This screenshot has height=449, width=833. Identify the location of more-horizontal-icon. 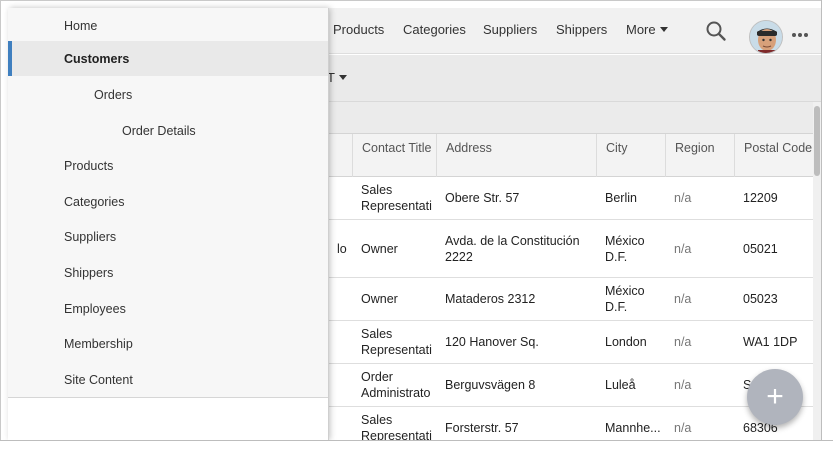
(800, 34).